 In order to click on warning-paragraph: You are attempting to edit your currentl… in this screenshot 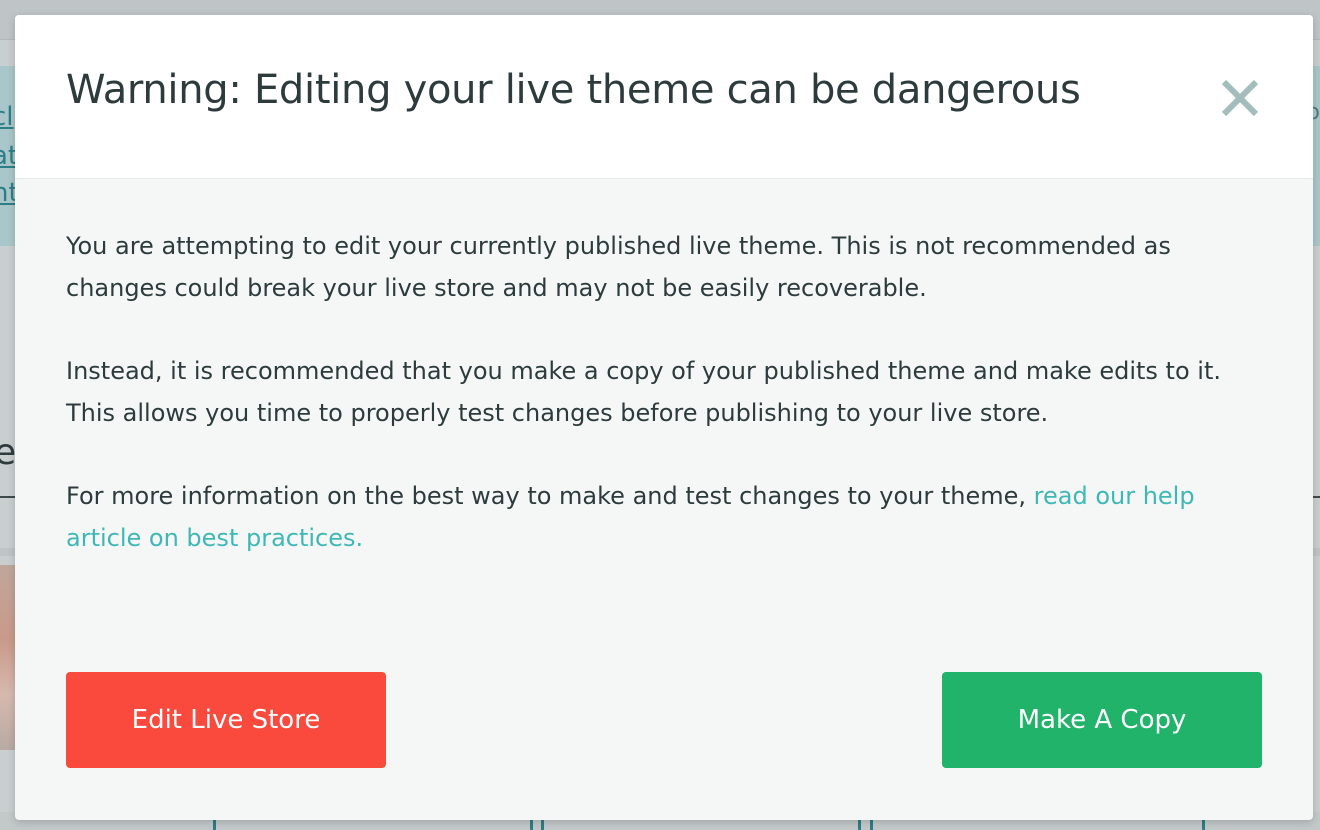, I will do `click(618, 267)`.